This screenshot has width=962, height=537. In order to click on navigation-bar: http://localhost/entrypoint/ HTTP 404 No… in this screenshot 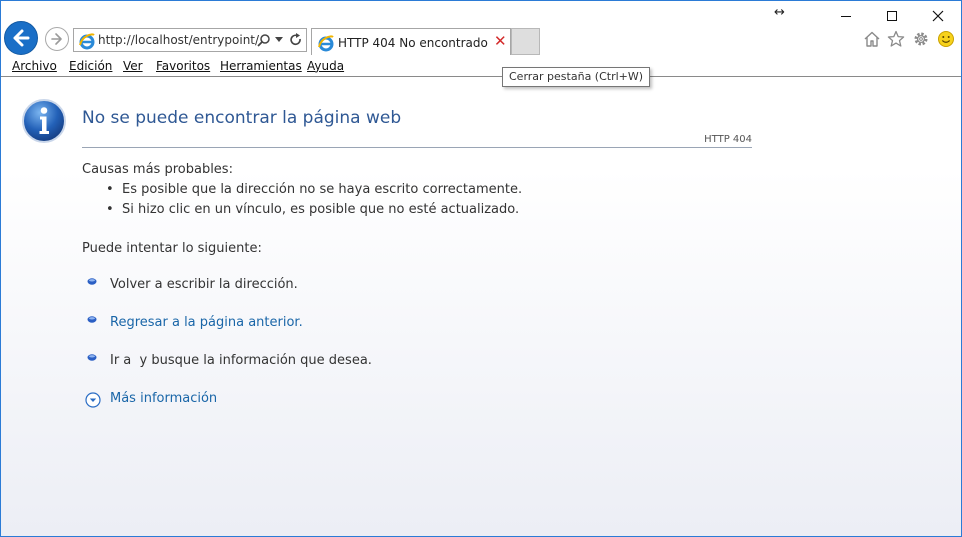, I will do `click(481, 29)`.